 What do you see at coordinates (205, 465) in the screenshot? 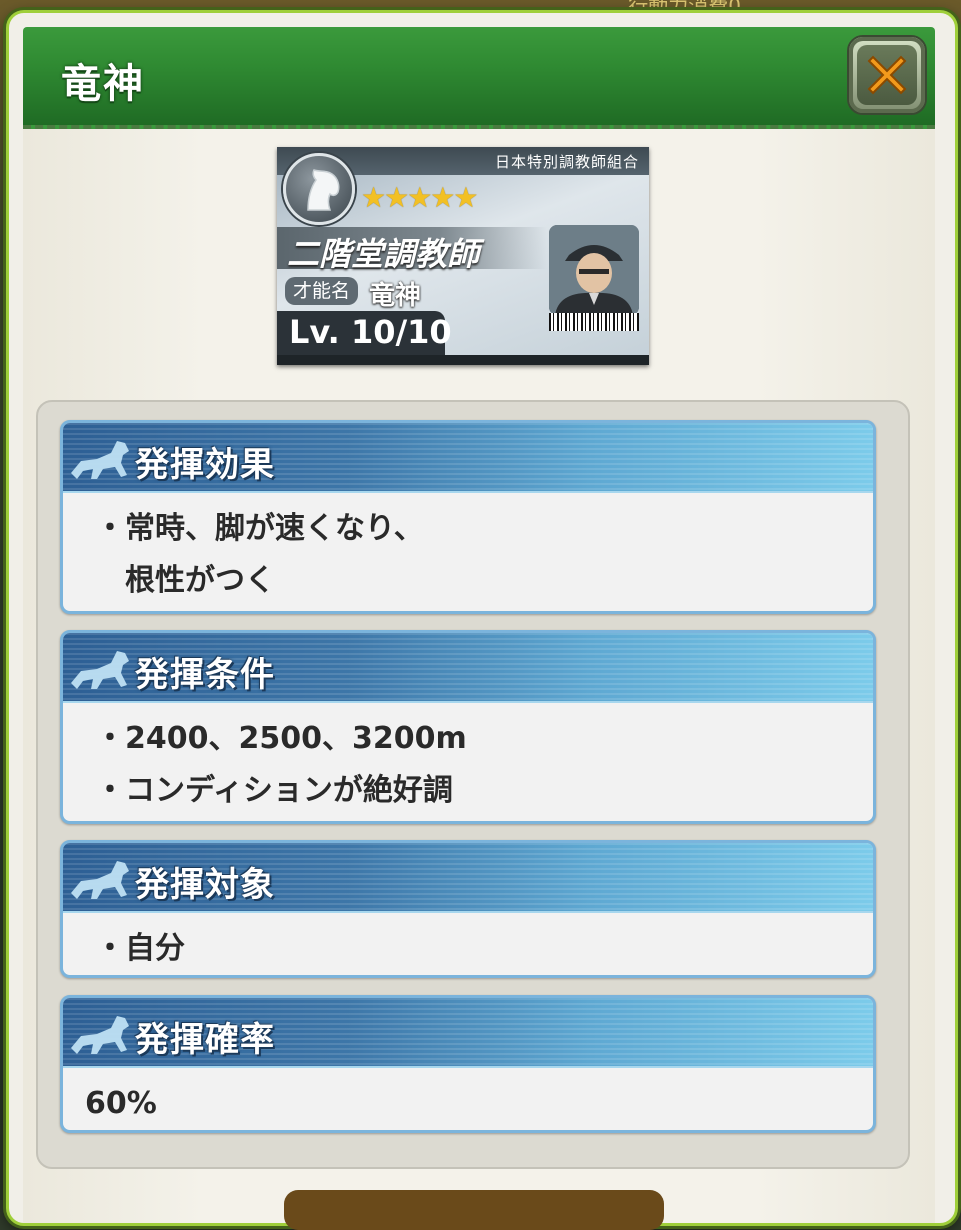
I see `section-title: 発揮効果` at bounding box center [205, 465].